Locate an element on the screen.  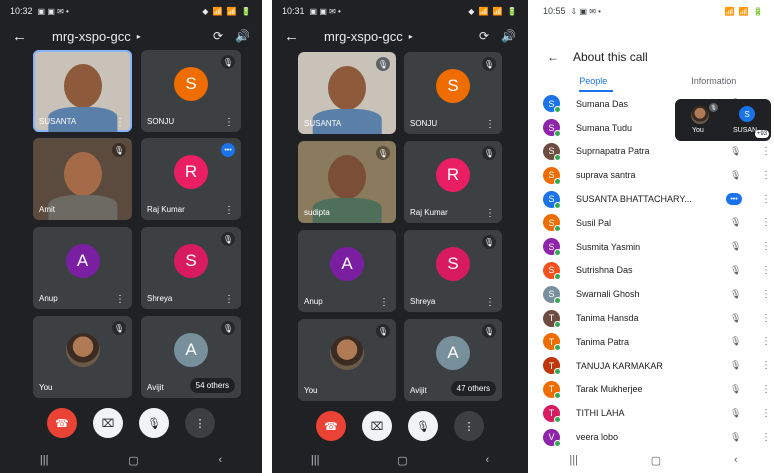
participant-row: S SUSANTA BHATTACHARY... ••• ⋮ is located at coordinates (653, 199).